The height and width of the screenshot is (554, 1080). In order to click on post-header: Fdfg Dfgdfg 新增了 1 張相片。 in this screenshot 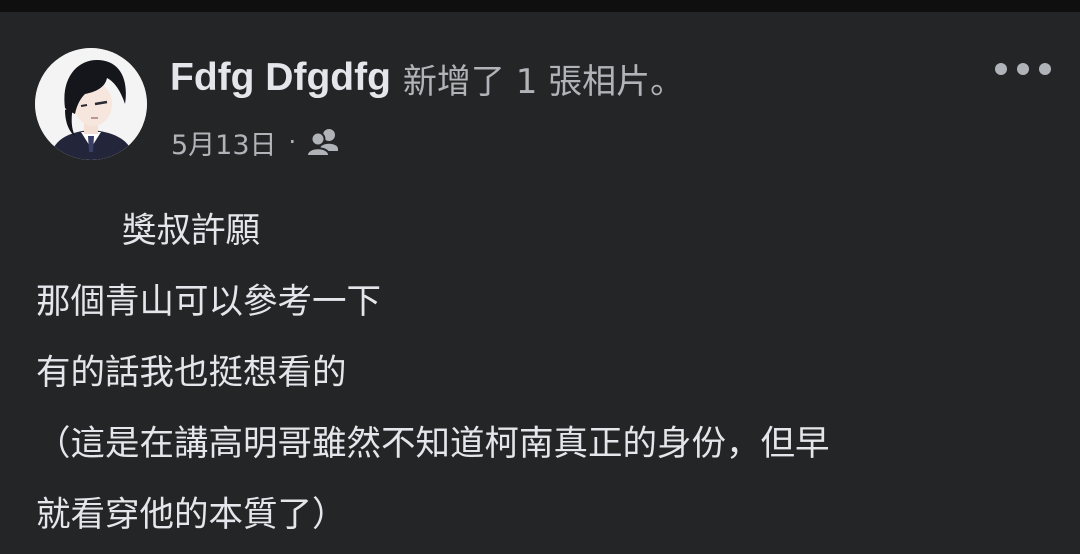, I will do `click(427, 78)`.